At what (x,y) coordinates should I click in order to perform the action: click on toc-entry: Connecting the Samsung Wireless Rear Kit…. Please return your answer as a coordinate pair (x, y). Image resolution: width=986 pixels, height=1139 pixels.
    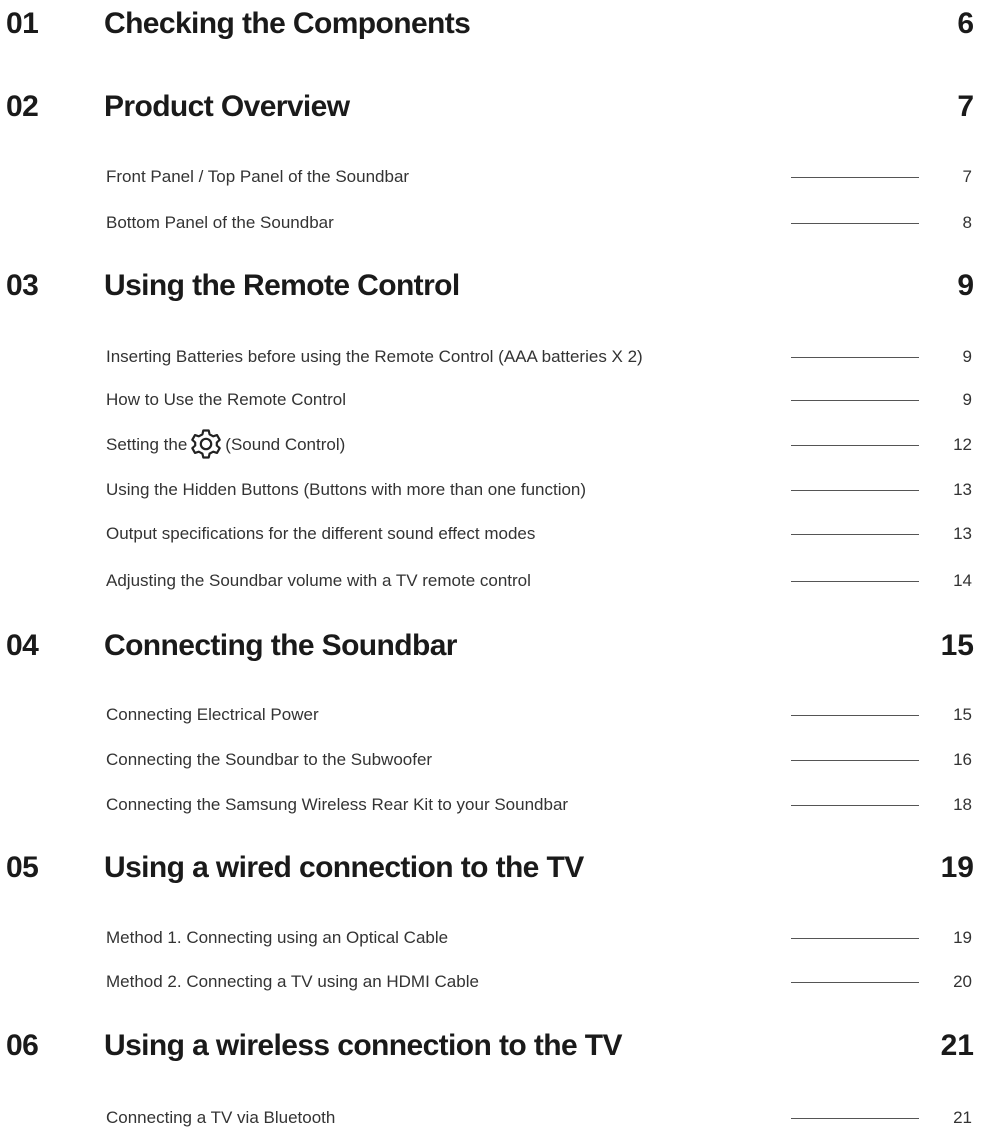
    Looking at the image, I should click on (493, 805).